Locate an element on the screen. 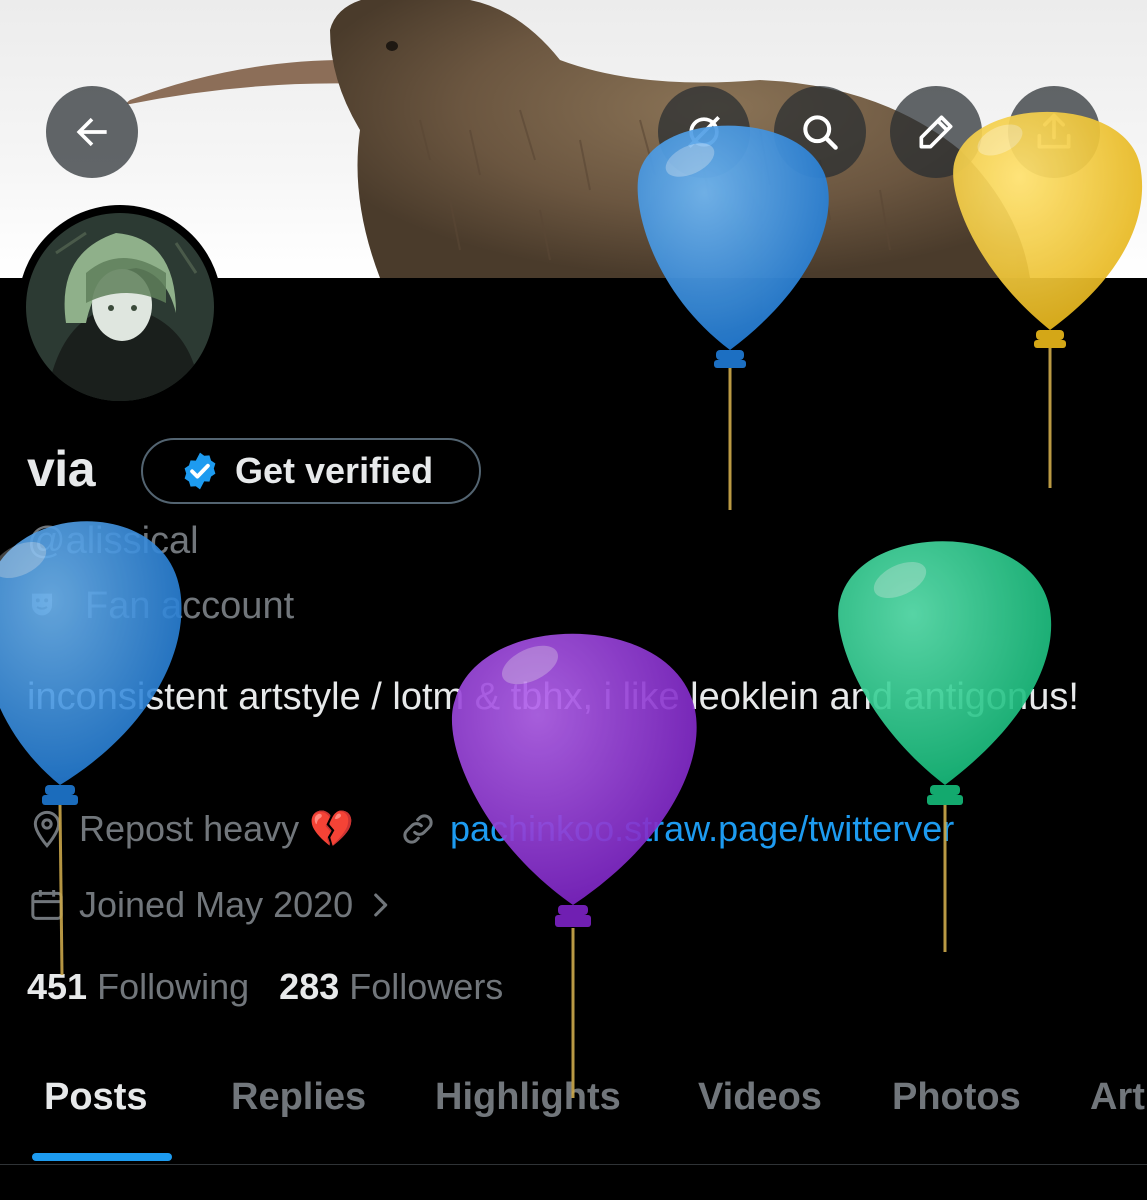 Image resolution: width=1147 pixels, height=1200 pixels. website-link: pachinkoo.straw.page/twitterver is located at coordinates (702, 829).